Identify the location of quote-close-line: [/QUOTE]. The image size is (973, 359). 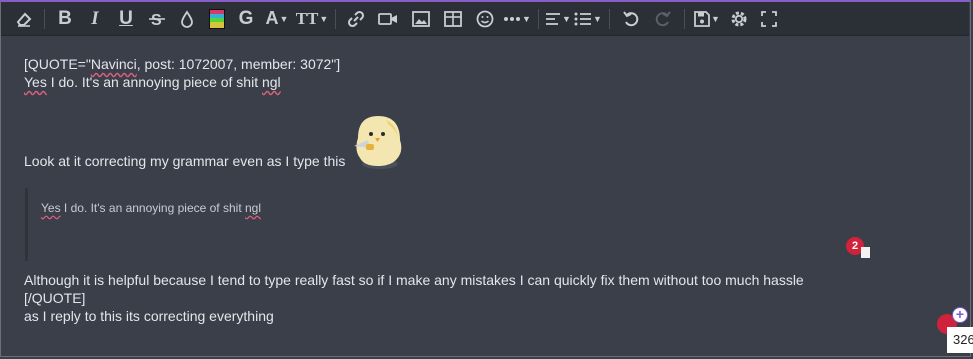
(55, 298).